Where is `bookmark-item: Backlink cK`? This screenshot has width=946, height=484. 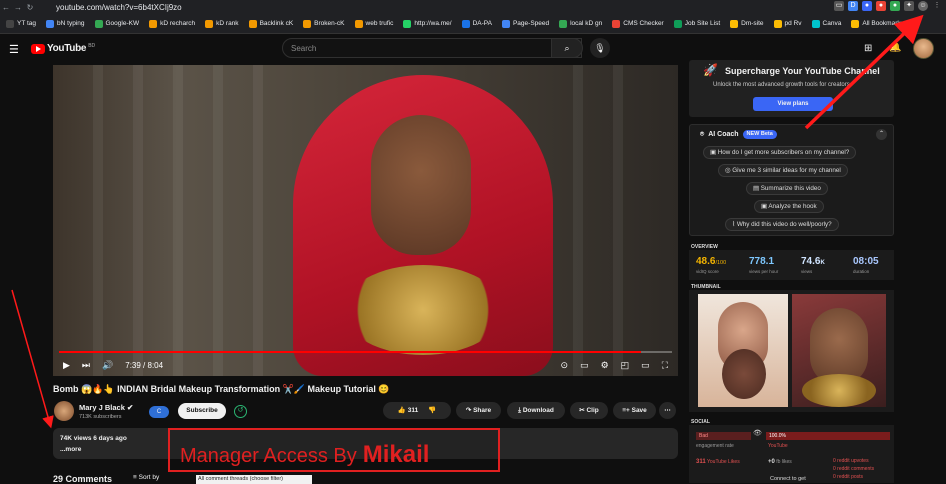
bookmark-item: Backlink cK is located at coordinates (270, 23).